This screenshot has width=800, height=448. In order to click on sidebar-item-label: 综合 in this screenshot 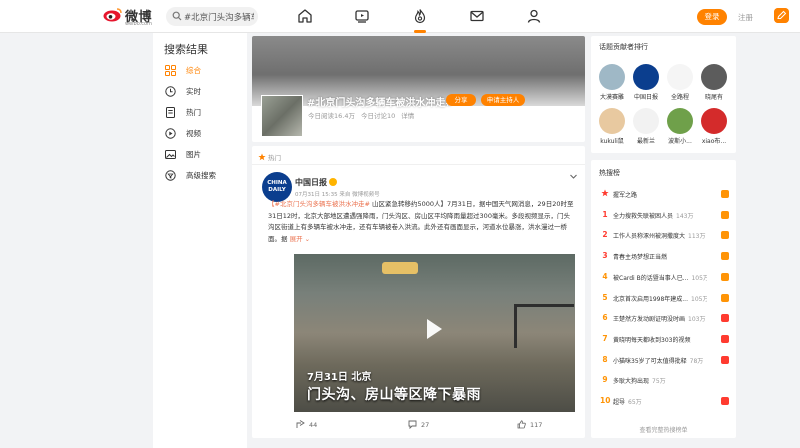, I will do `click(193, 70)`.